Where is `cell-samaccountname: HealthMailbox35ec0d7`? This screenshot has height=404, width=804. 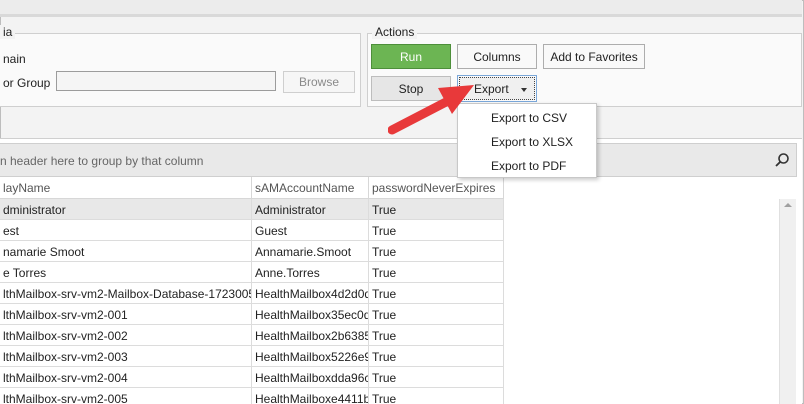 cell-samaccountname: HealthMailbox35ec0d7 is located at coordinates (310, 314).